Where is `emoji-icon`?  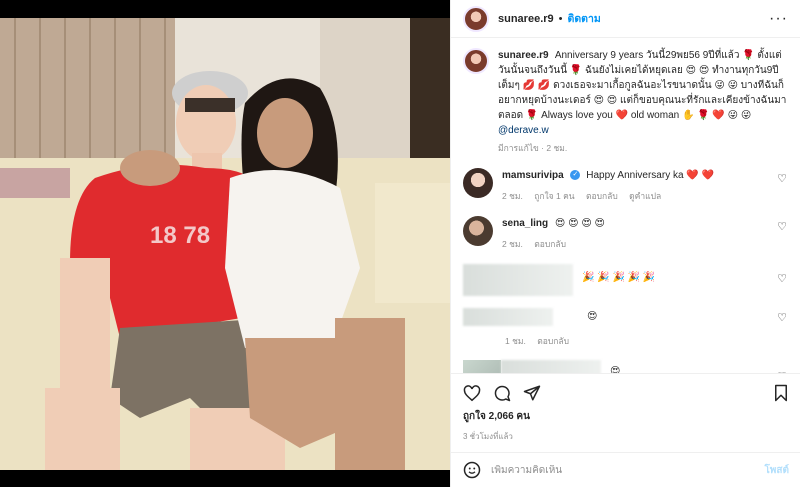 emoji-icon is located at coordinates (472, 470).